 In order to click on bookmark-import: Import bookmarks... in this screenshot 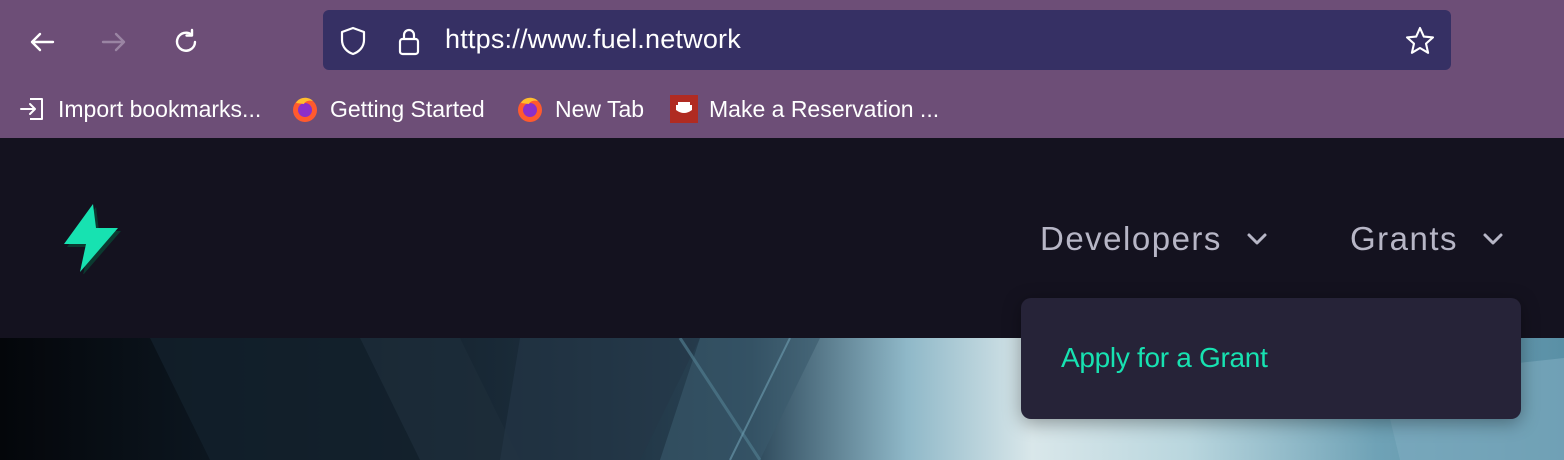, I will do `click(139, 109)`.